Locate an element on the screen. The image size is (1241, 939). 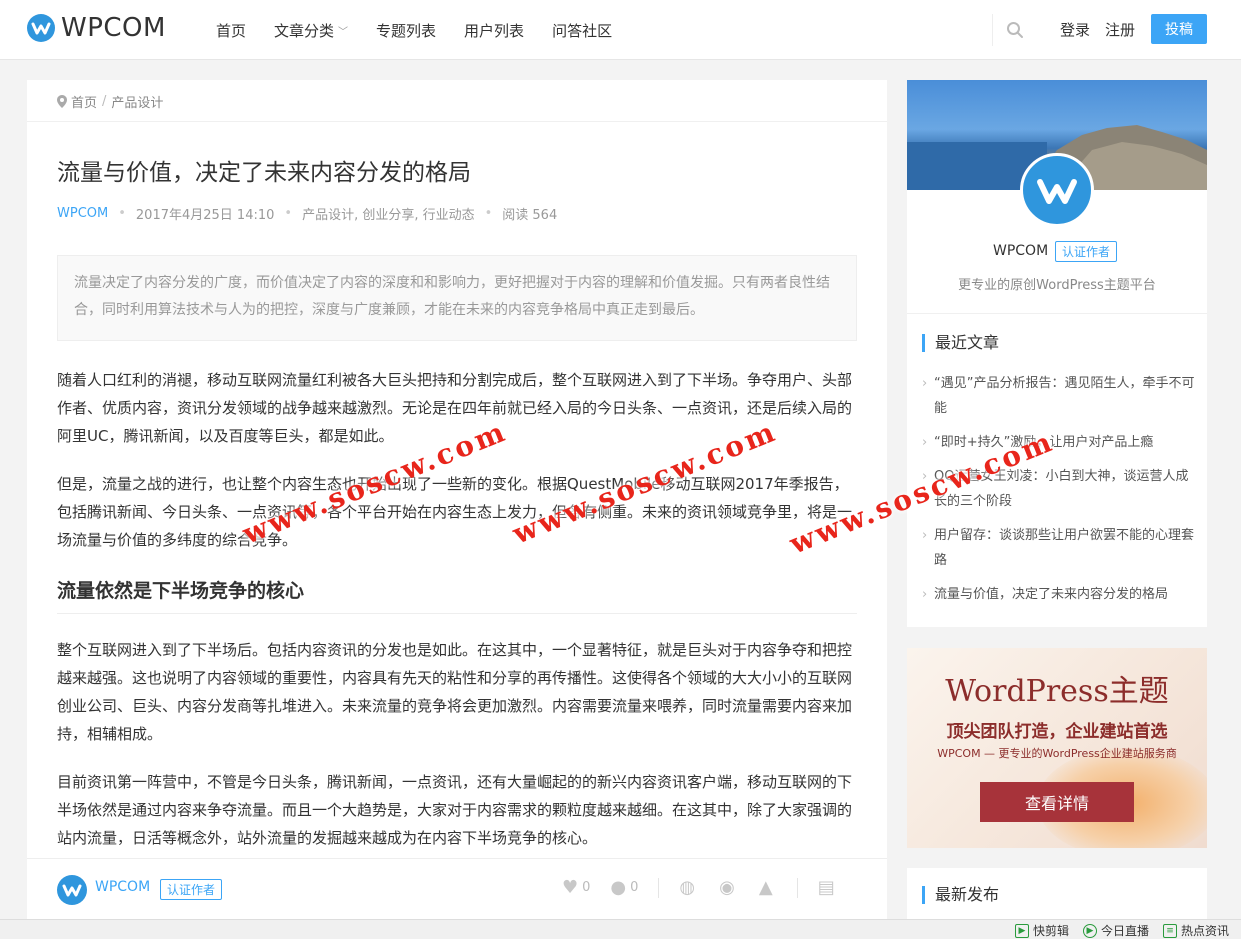
qq-icon: ▲ is located at coordinates (765, 887).